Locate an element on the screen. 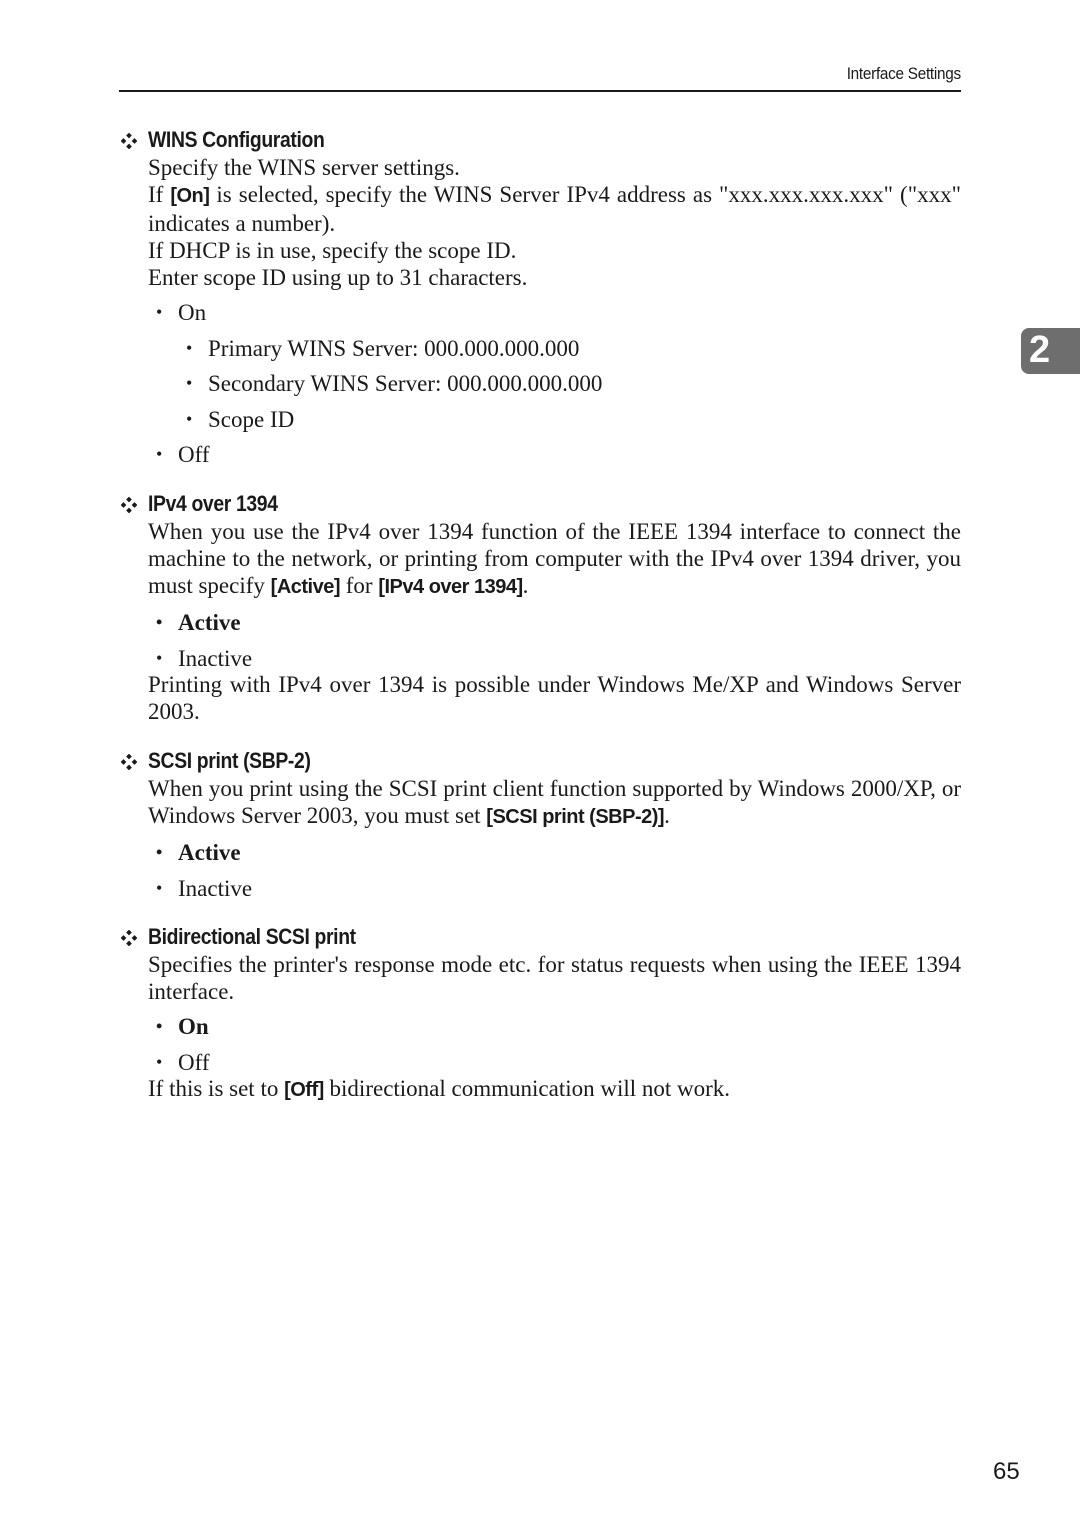  keyword-active: [Active] is located at coordinates (305, 587).